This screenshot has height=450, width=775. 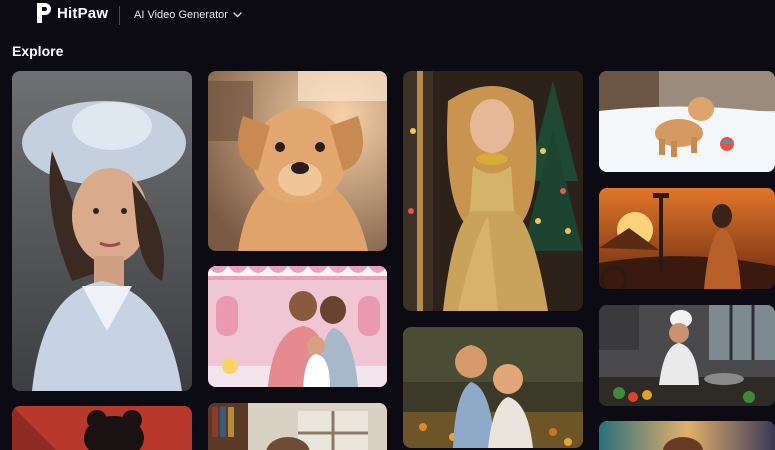 I want to click on gallery-card-water-glow, so click(x=687, y=435).